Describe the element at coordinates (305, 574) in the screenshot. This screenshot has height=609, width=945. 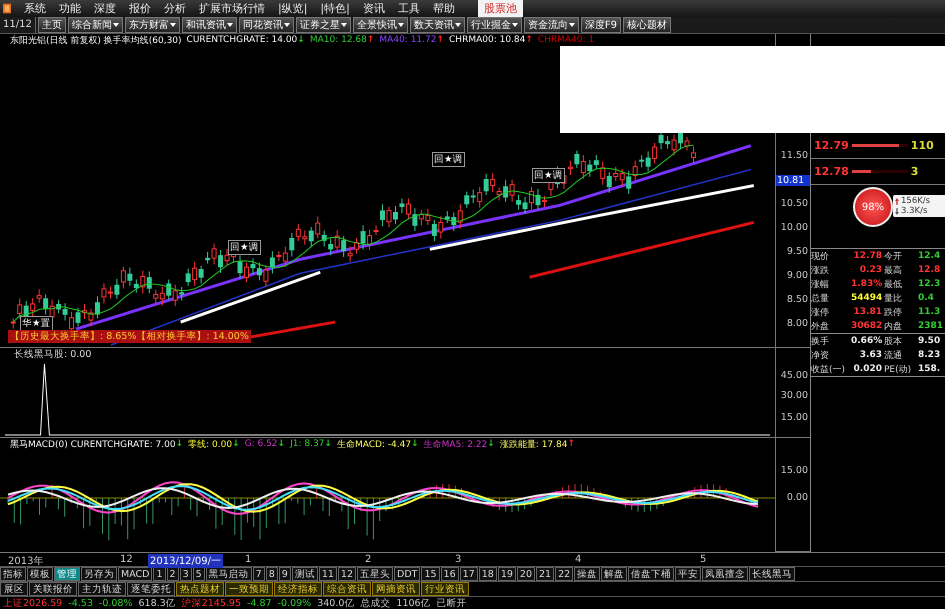
I see `indicator-tab: 测试` at that location.